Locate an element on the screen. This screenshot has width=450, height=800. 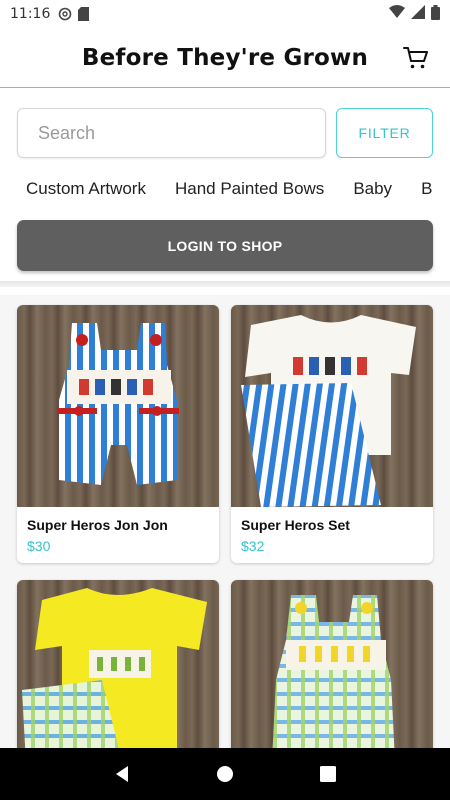
product-card: Super Heros Jon Jon $30 is located at coordinates (118, 434).